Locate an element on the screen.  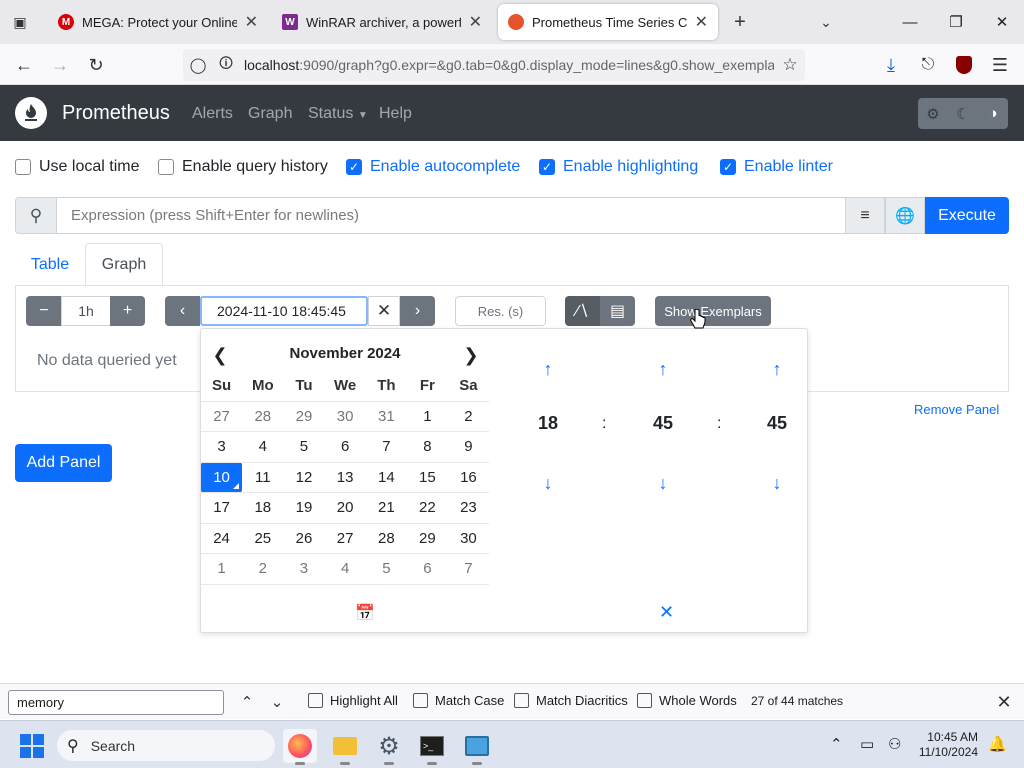
calendar-day: 7 is located at coordinates (386, 447).